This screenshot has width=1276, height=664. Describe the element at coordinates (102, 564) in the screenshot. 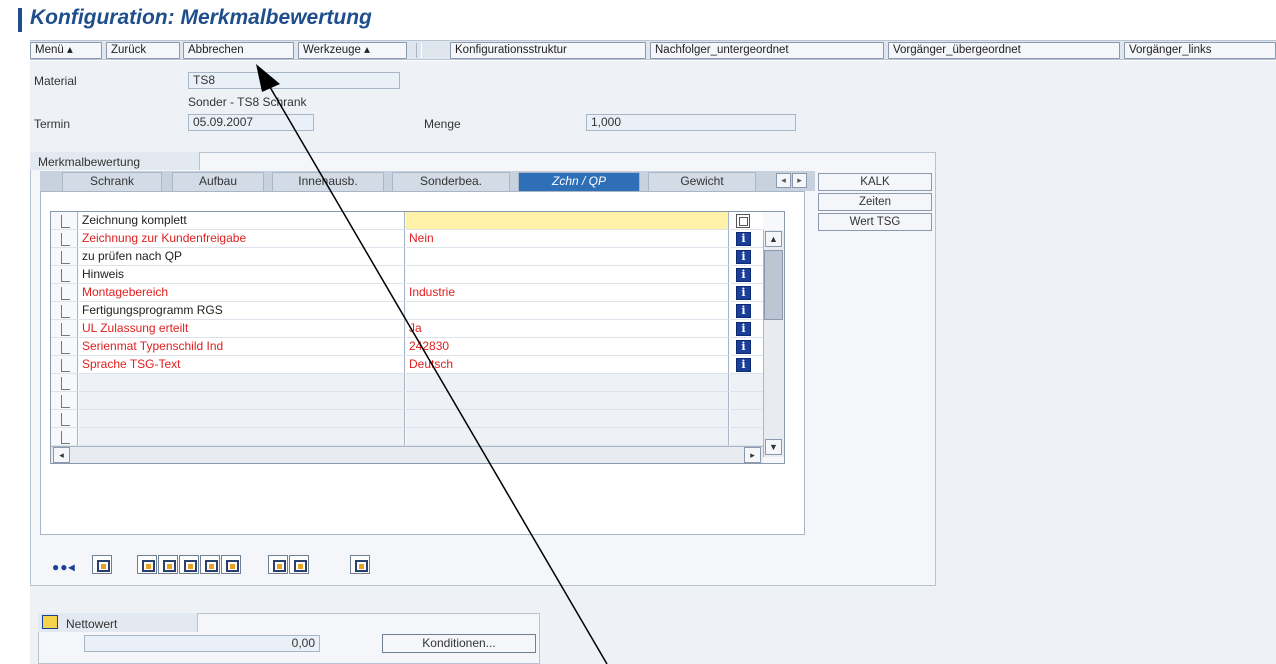

I see `print-icon` at that location.